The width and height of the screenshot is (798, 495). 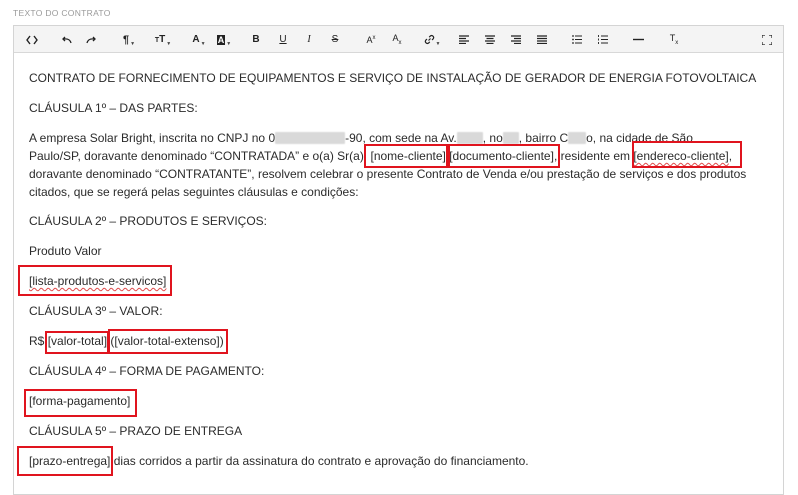 I want to click on clear-format-button: Tx, so click(x=674, y=39).